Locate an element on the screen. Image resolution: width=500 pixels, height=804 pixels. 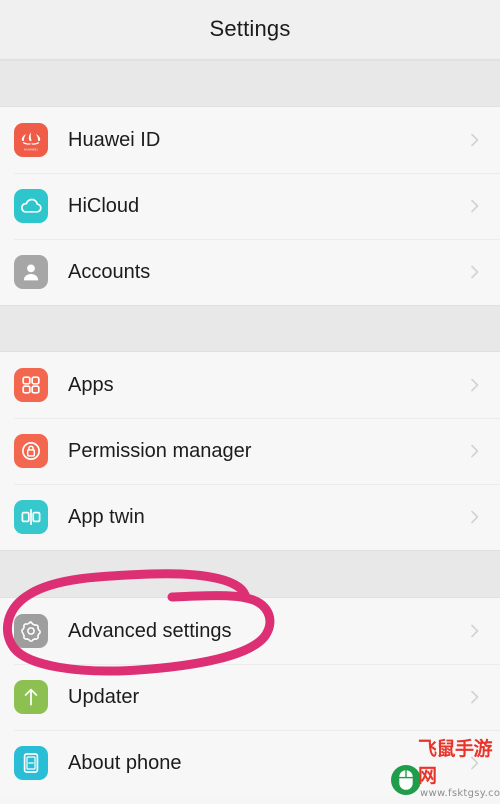
app-twin-icon is located at coordinates (31, 517).